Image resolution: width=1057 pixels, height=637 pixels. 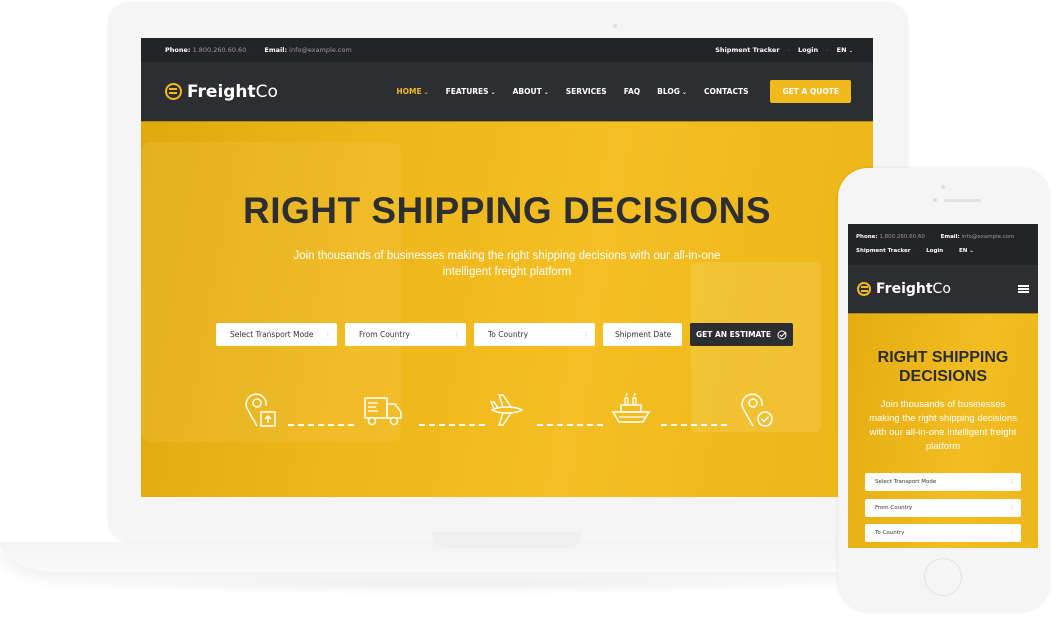 I want to click on get-estimate-button: GET AN ESTIMATE, so click(x=741, y=334).